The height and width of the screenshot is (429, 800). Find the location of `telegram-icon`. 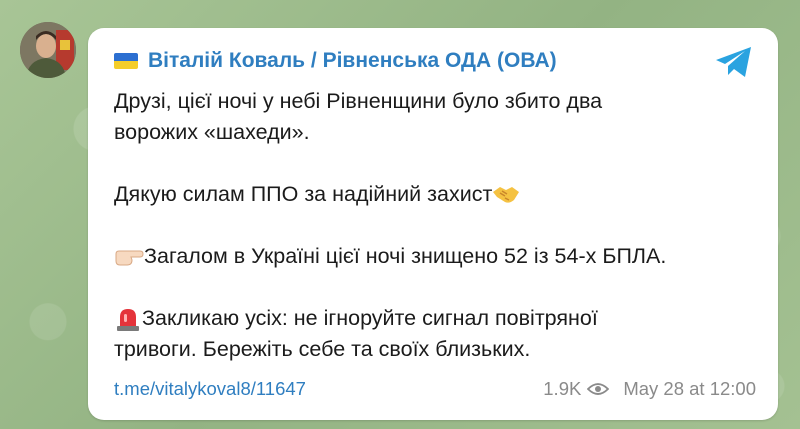

telegram-icon is located at coordinates (734, 62).